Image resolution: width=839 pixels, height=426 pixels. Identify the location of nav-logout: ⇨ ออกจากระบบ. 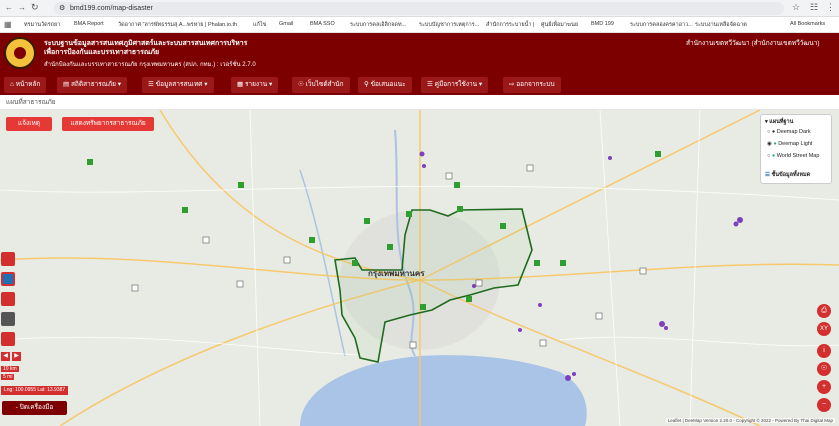
(532, 85).